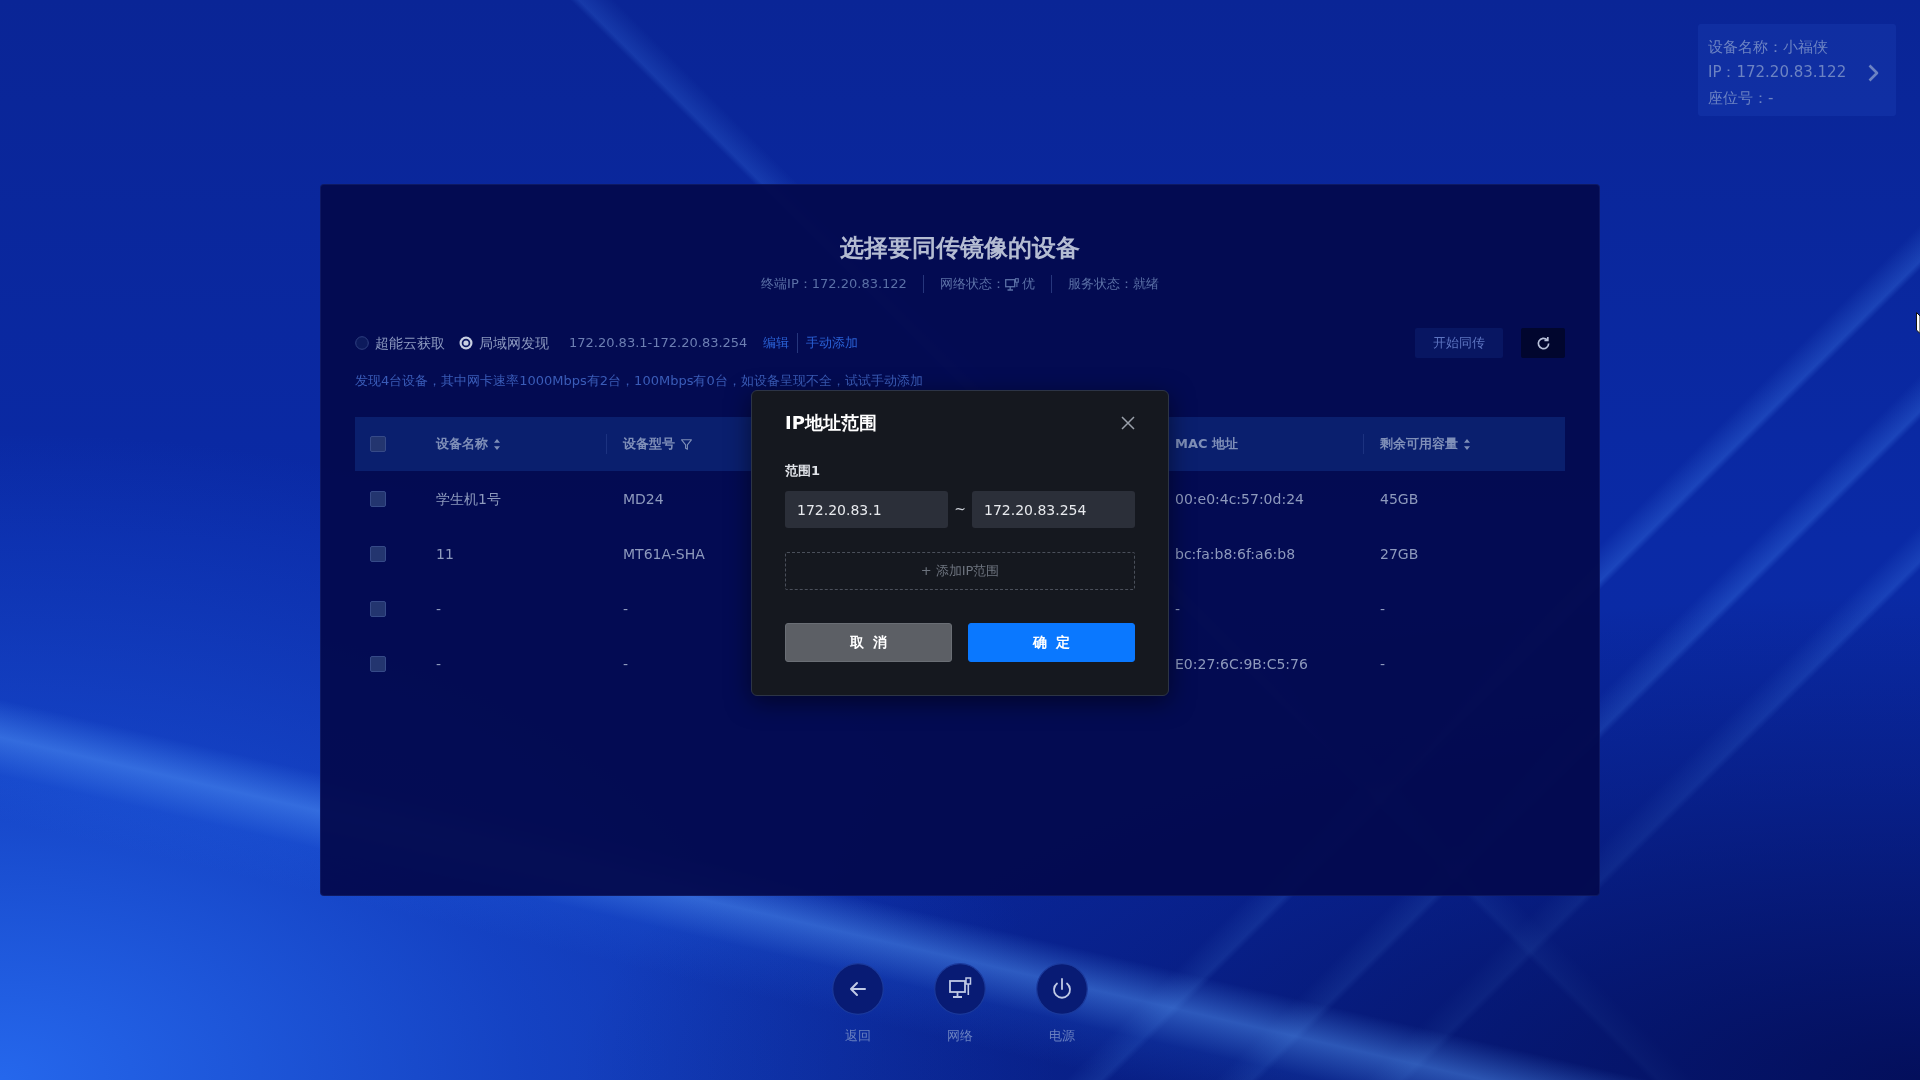 The image size is (1920, 1080). What do you see at coordinates (639, 381) in the screenshot?
I see `discovery-notice: 发现4台设备，其中网卡速率1000Mbps有2台，100Mbps有0台，如设备呈现不全，试试手动添加` at bounding box center [639, 381].